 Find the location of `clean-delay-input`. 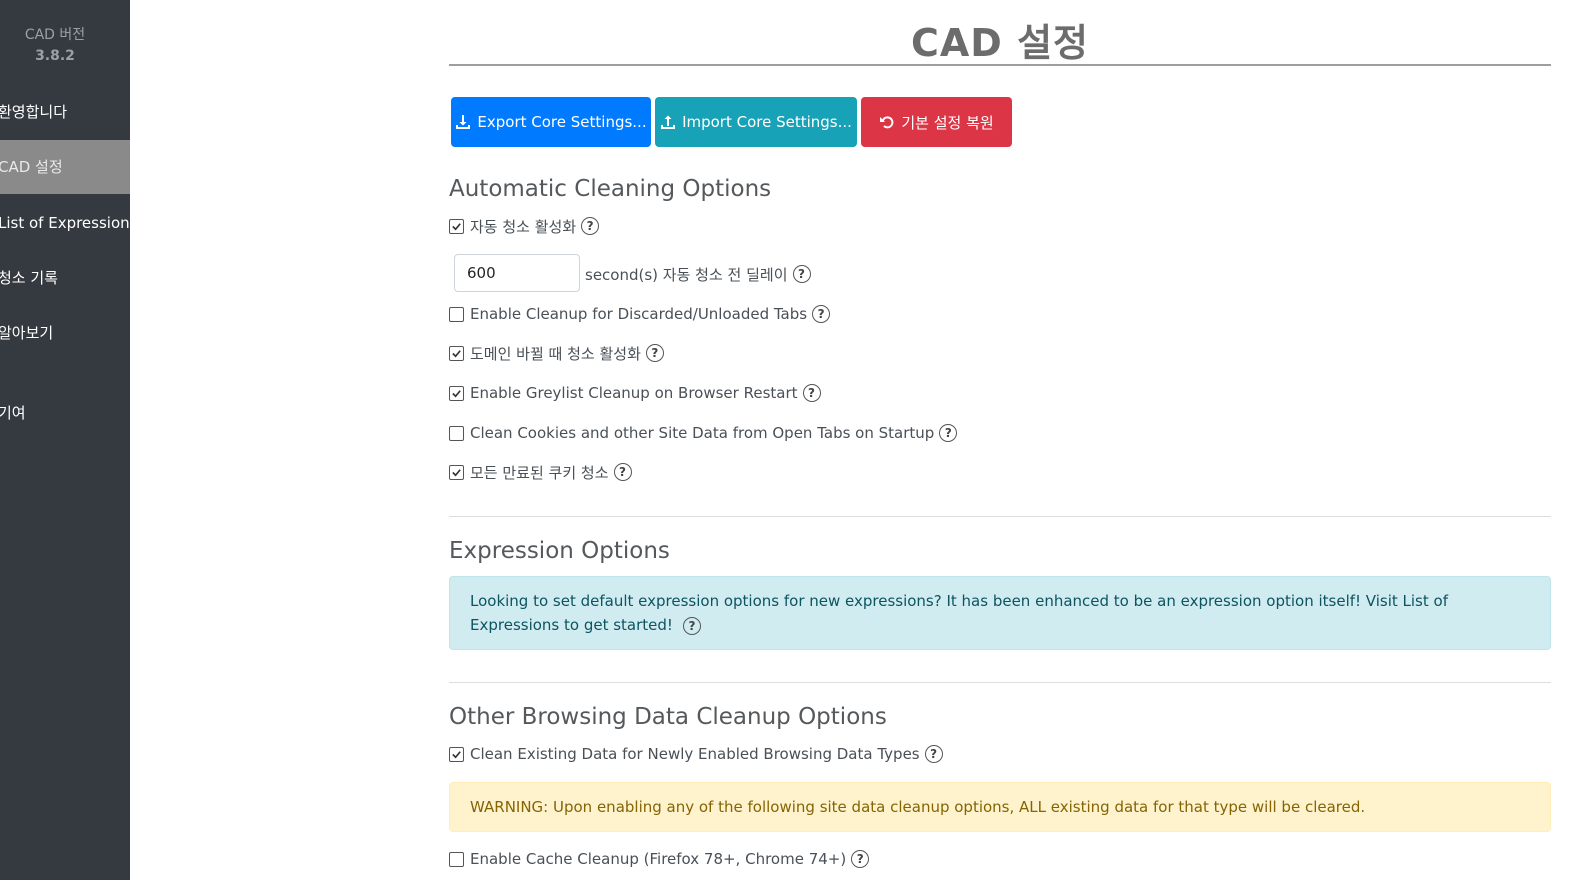

clean-delay-input is located at coordinates (517, 273).